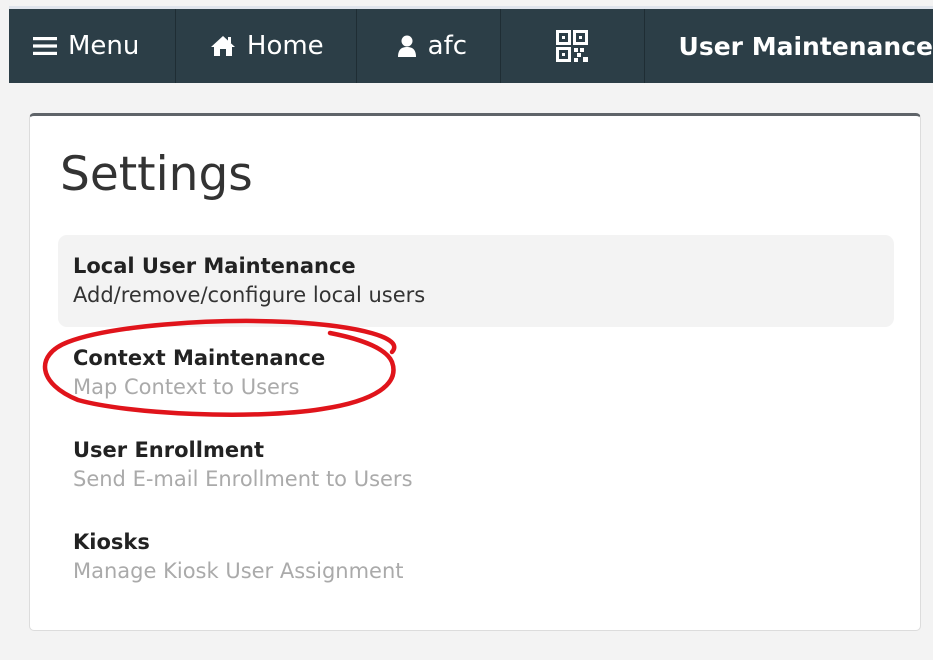 The image size is (933, 660). I want to click on menu-label: Menu, so click(104, 46).